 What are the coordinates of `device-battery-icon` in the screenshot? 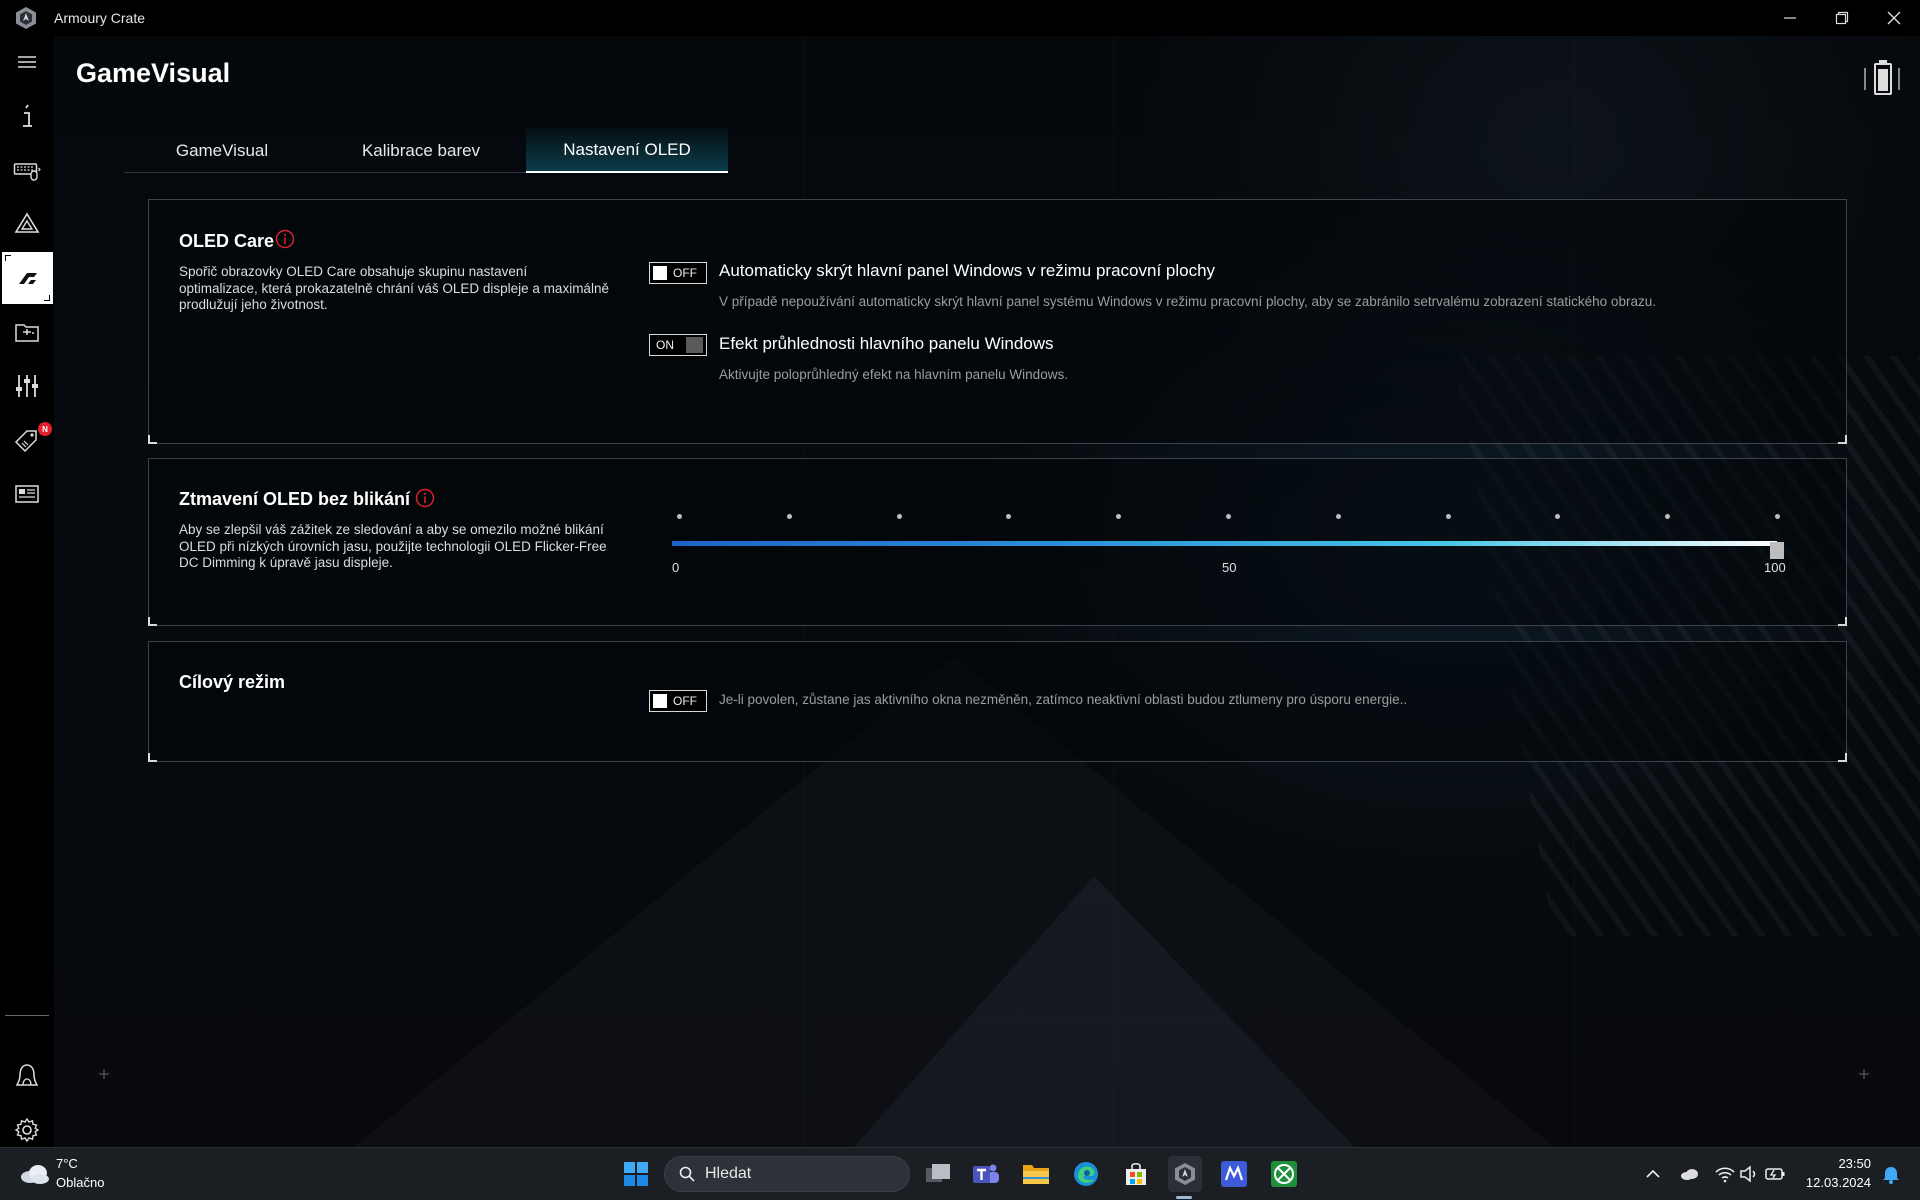 It's located at (1882, 79).